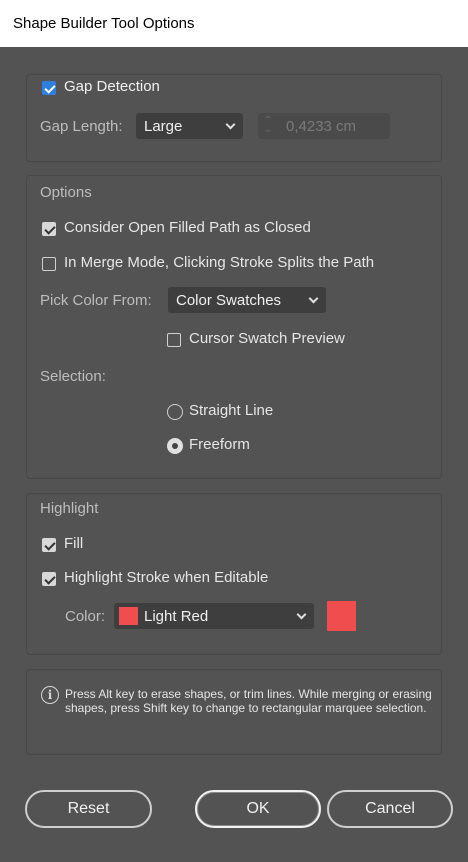  Describe the element at coordinates (176, 616) in the screenshot. I see `highlight-color-value: Light Red` at that location.